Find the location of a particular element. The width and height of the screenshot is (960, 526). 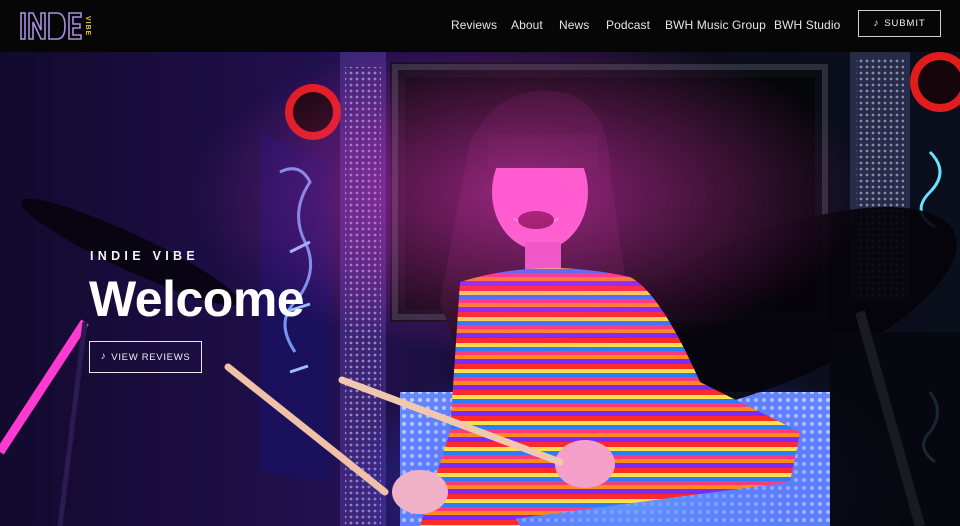

nav-about: About is located at coordinates (527, 25).